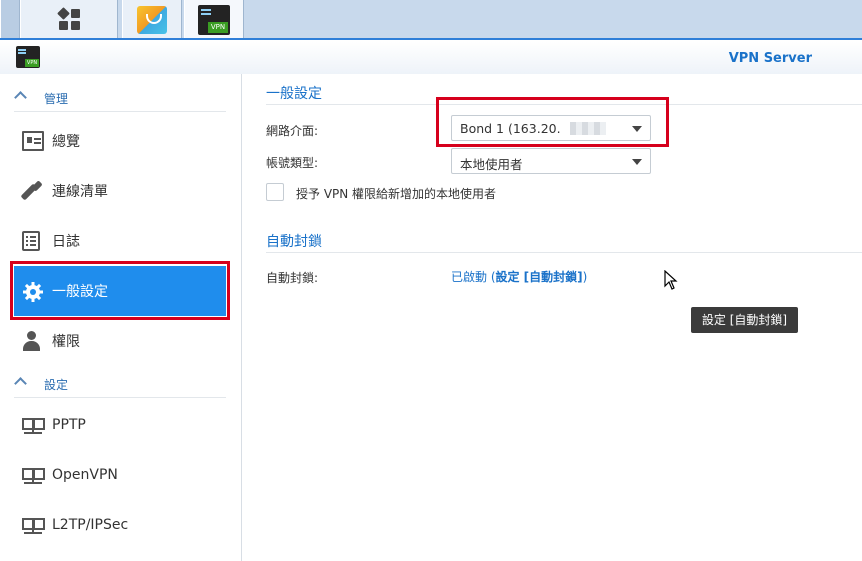 The width and height of the screenshot is (862, 561). I want to click on autoblock-section-title: 自動封鎖, so click(294, 242).